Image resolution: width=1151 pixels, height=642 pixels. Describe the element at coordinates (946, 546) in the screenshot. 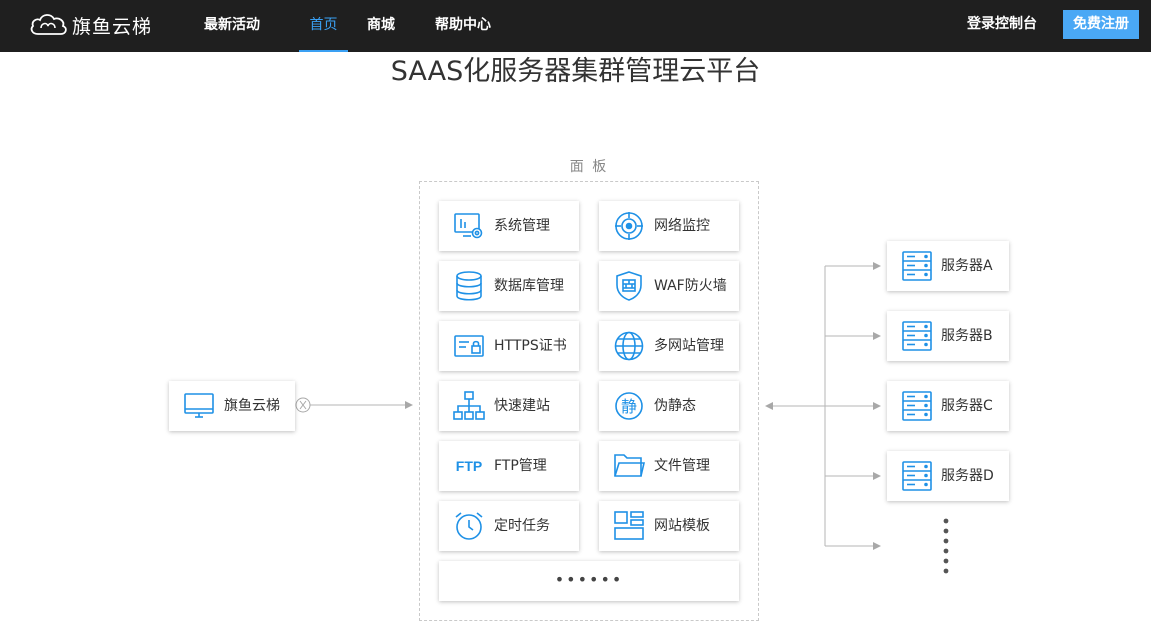

I see `more-servers-dots-icon` at that location.